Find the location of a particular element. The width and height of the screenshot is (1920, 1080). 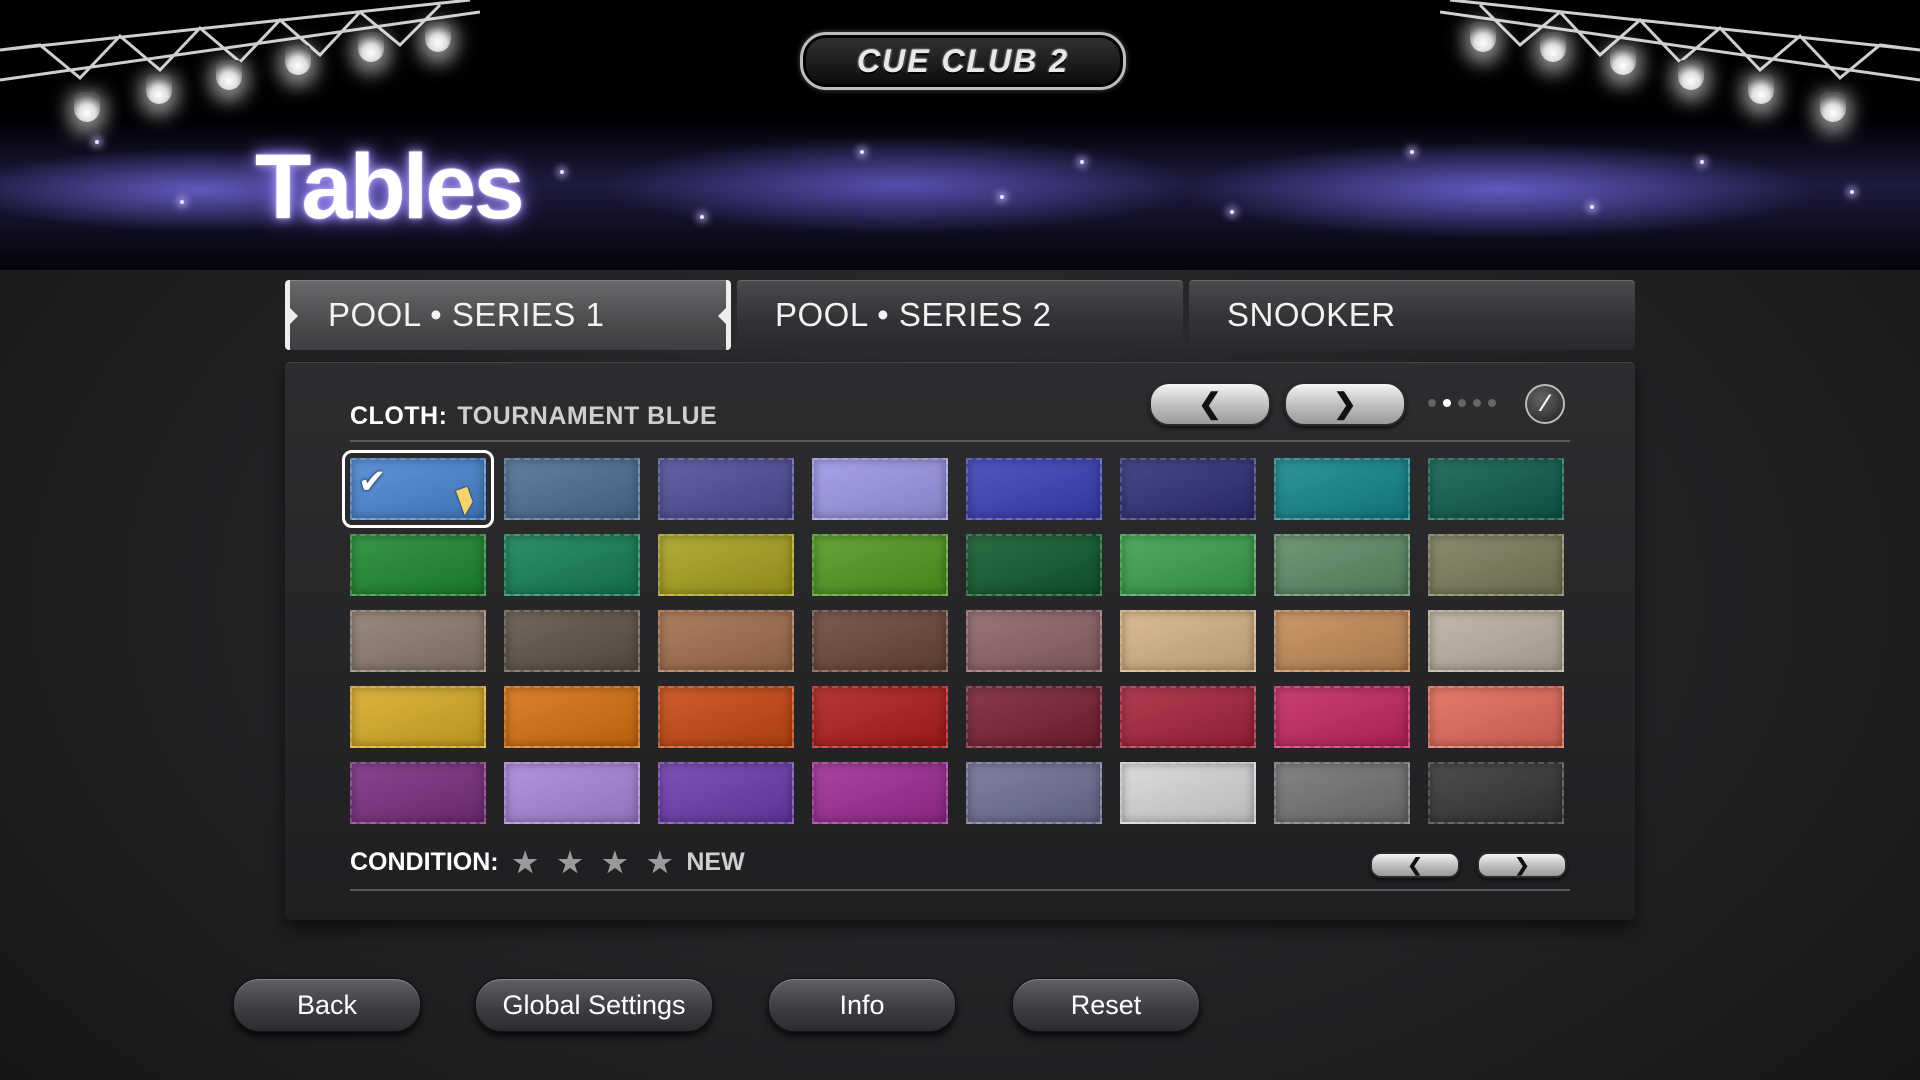

checkmark-icon: ✔ is located at coordinates (372, 482).